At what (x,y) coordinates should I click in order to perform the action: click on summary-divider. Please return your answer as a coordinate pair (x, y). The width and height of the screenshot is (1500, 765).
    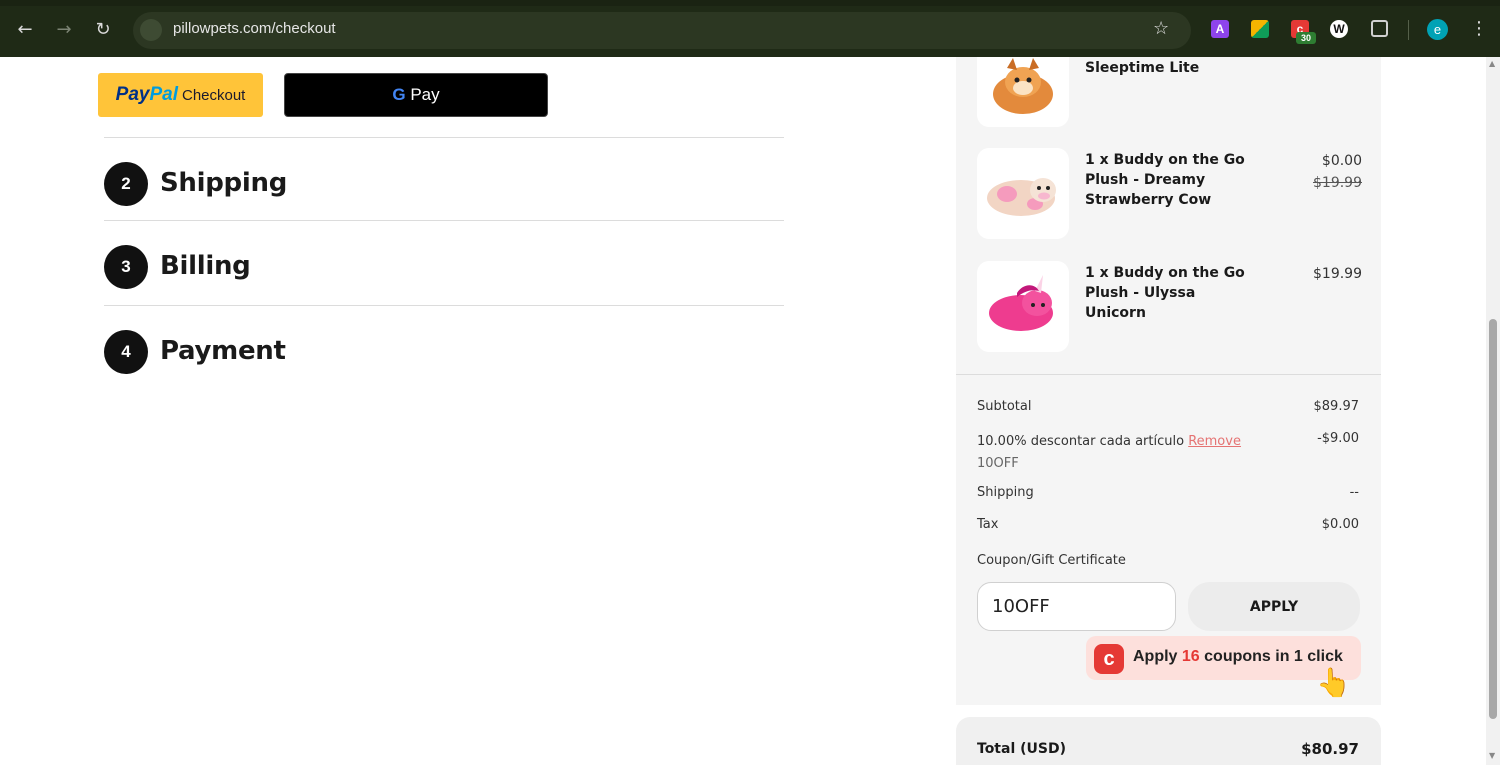
    Looking at the image, I should click on (1168, 374).